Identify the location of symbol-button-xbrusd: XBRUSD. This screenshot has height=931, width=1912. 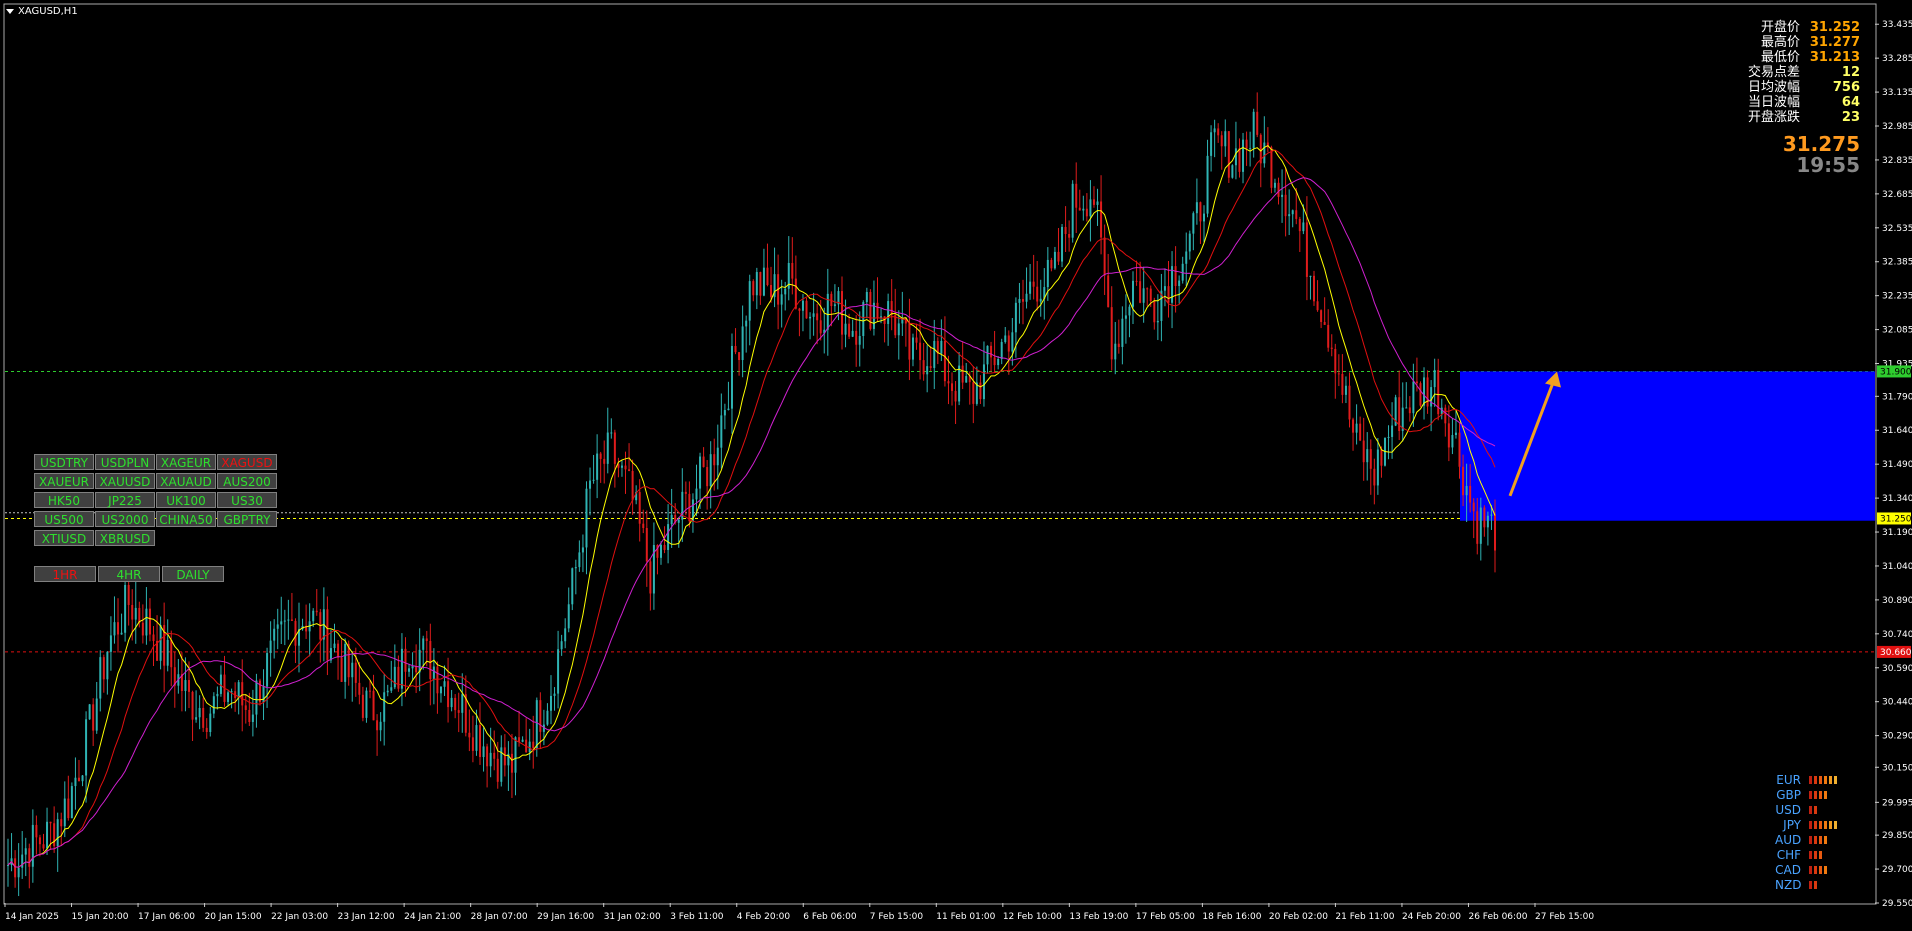
(125, 538).